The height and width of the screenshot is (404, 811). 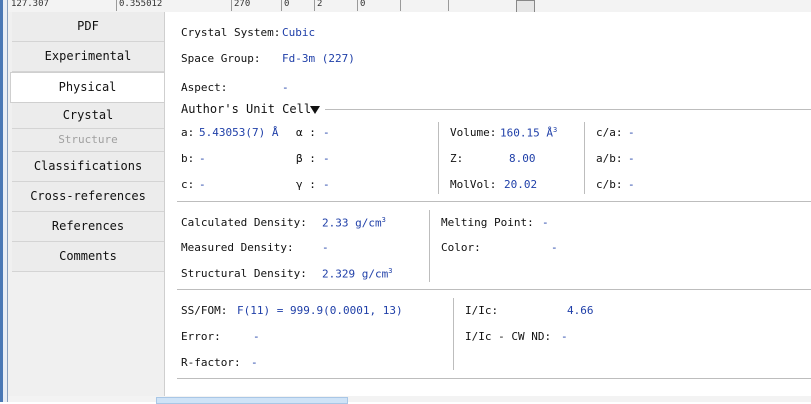 What do you see at coordinates (522, 158) in the screenshot?
I see `z-value: 8.00` at bounding box center [522, 158].